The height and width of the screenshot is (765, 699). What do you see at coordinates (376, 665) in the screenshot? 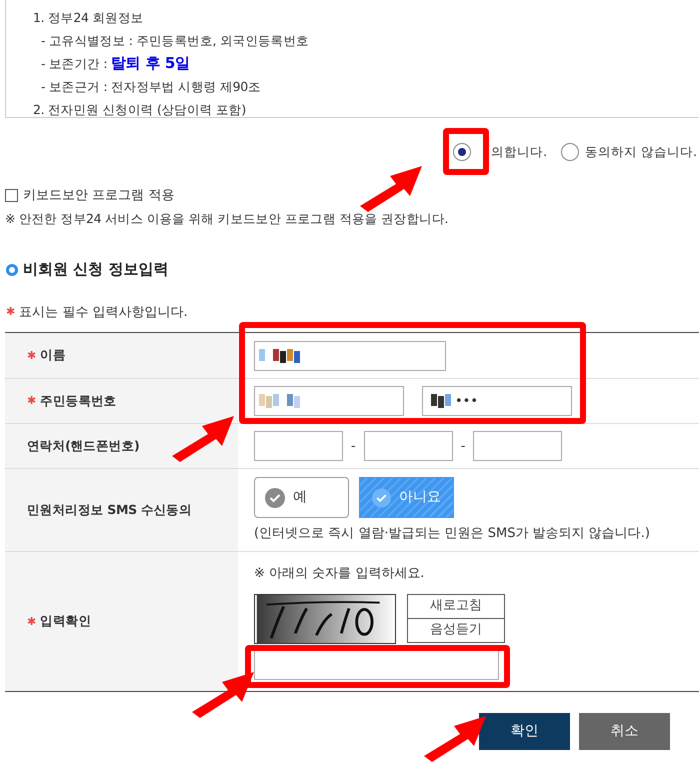
I see `captcha-field` at bounding box center [376, 665].